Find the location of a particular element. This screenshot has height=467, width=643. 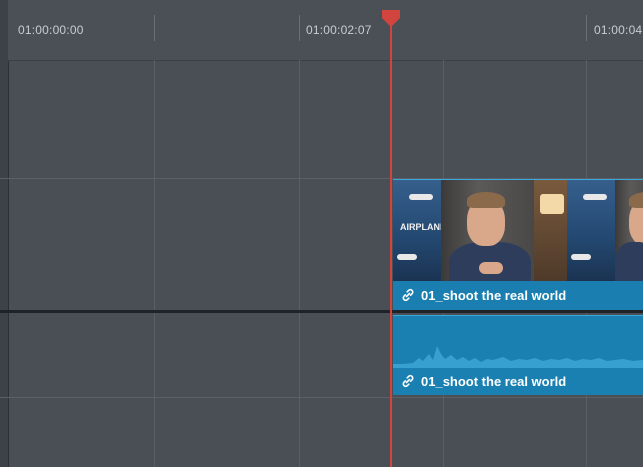

person-shirt is located at coordinates (628, 261).